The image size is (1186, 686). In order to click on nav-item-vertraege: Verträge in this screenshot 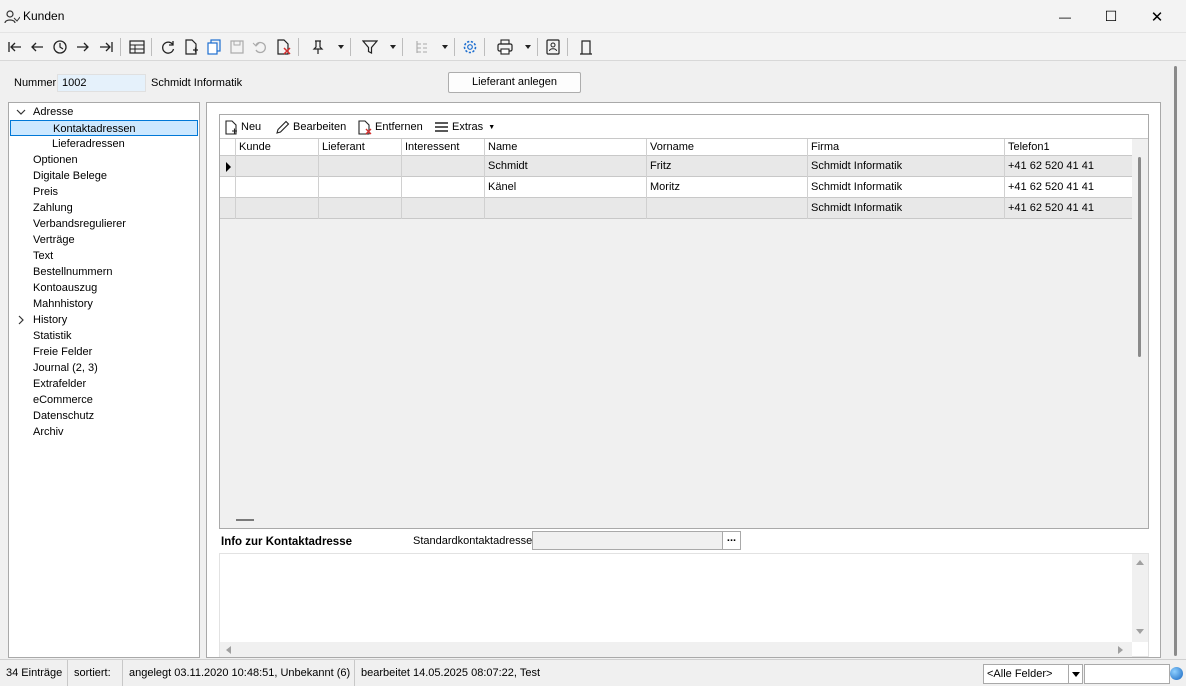, I will do `click(54, 240)`.